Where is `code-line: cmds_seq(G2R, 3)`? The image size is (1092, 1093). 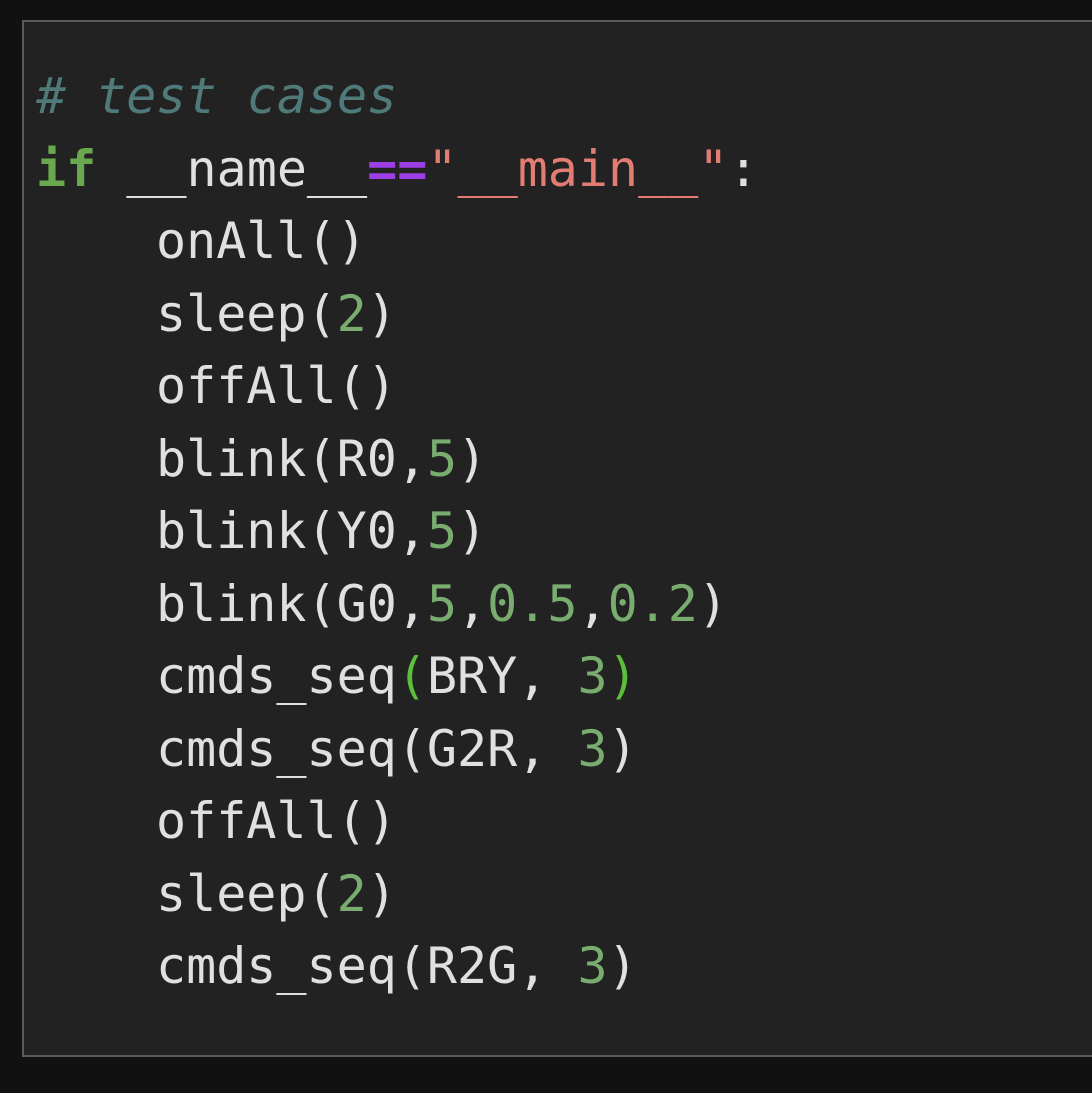 code-line: cmds_seq(G2R, 3) is located at coordinates (397, 749).